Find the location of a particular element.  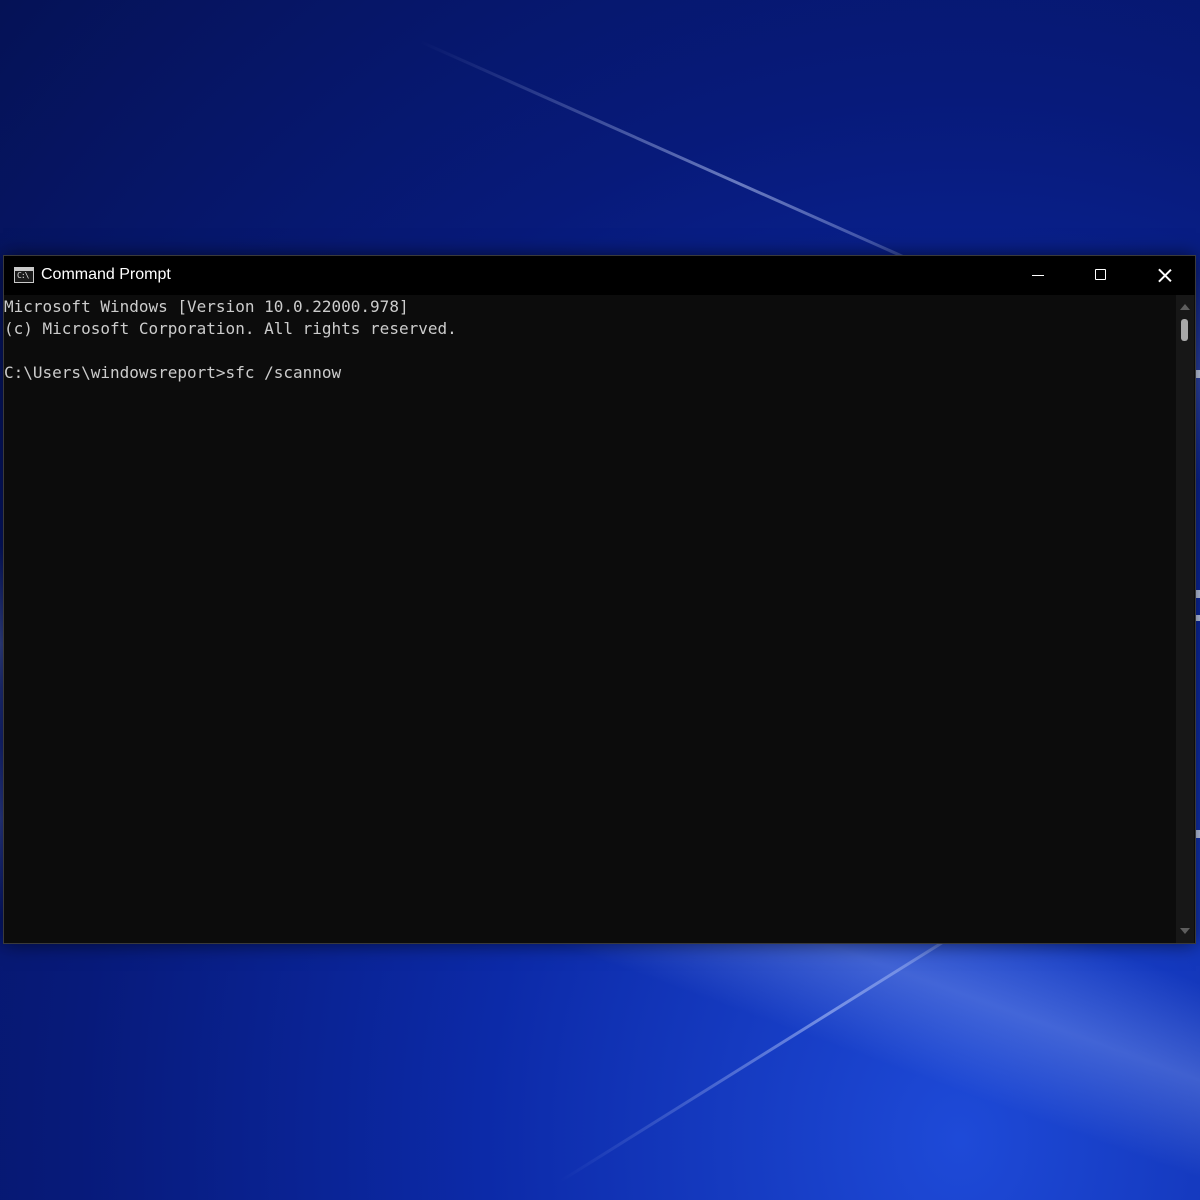

minimize-icon is located at coordinates (1038, 275).